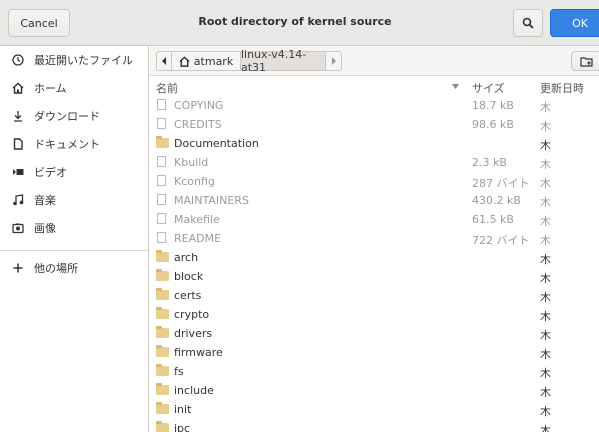 The height and width of the screenshot is (432, 599). I want to click on file-row: fs 木, so click(374, 371).